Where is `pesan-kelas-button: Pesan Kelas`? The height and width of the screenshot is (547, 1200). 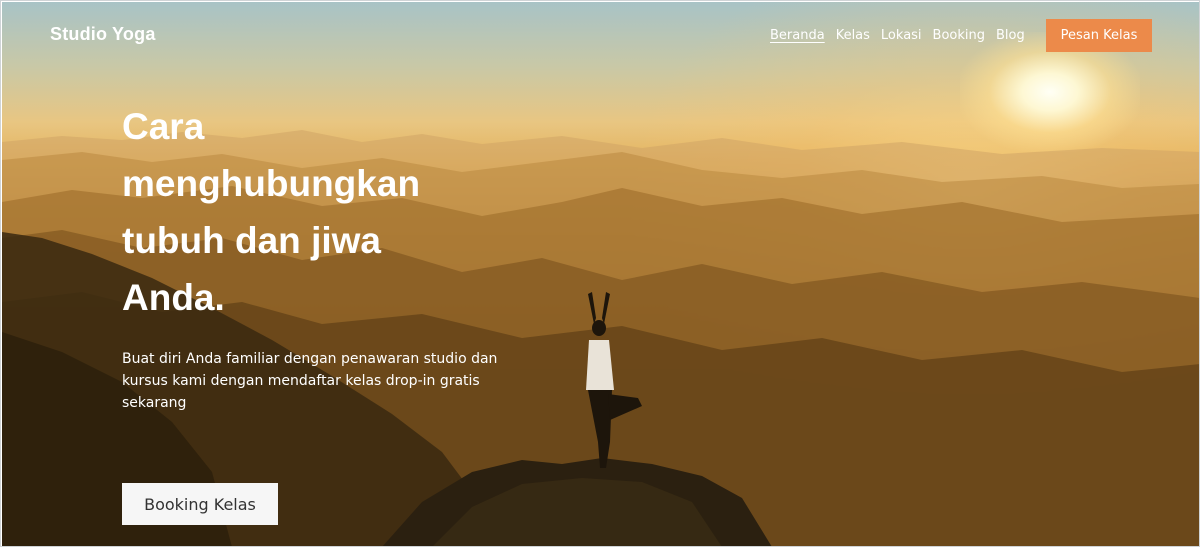 pesan-kelas-button: Pesan Kelas is located at coordinates (1099, 35).